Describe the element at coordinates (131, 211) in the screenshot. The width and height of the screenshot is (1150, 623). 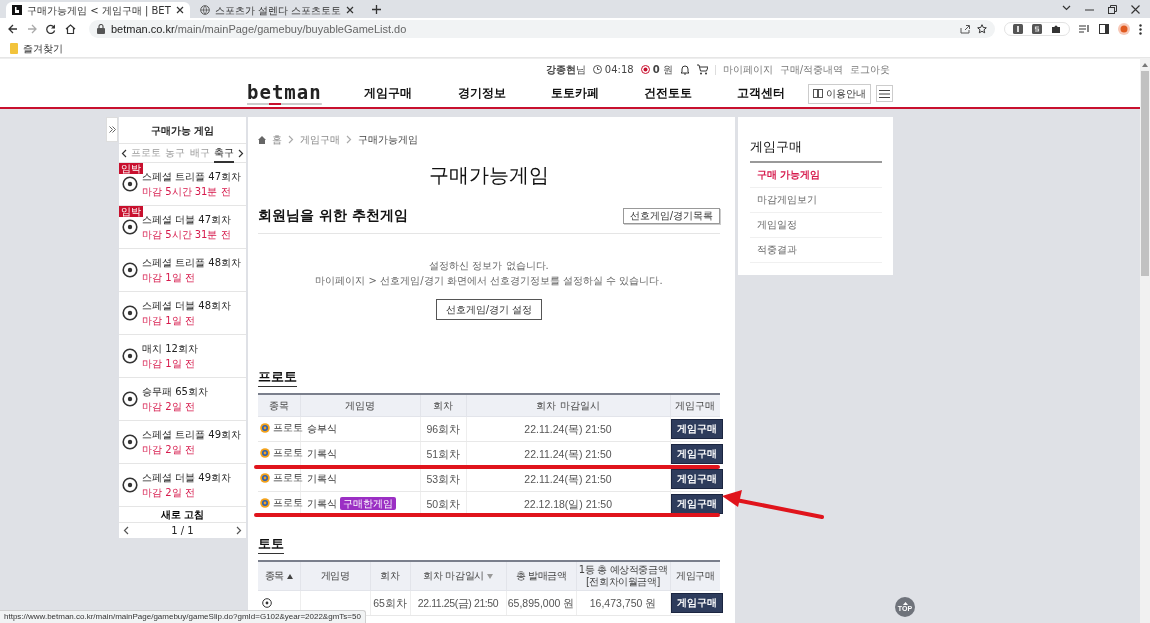
I see `urgent-badge: 임박` at that location.